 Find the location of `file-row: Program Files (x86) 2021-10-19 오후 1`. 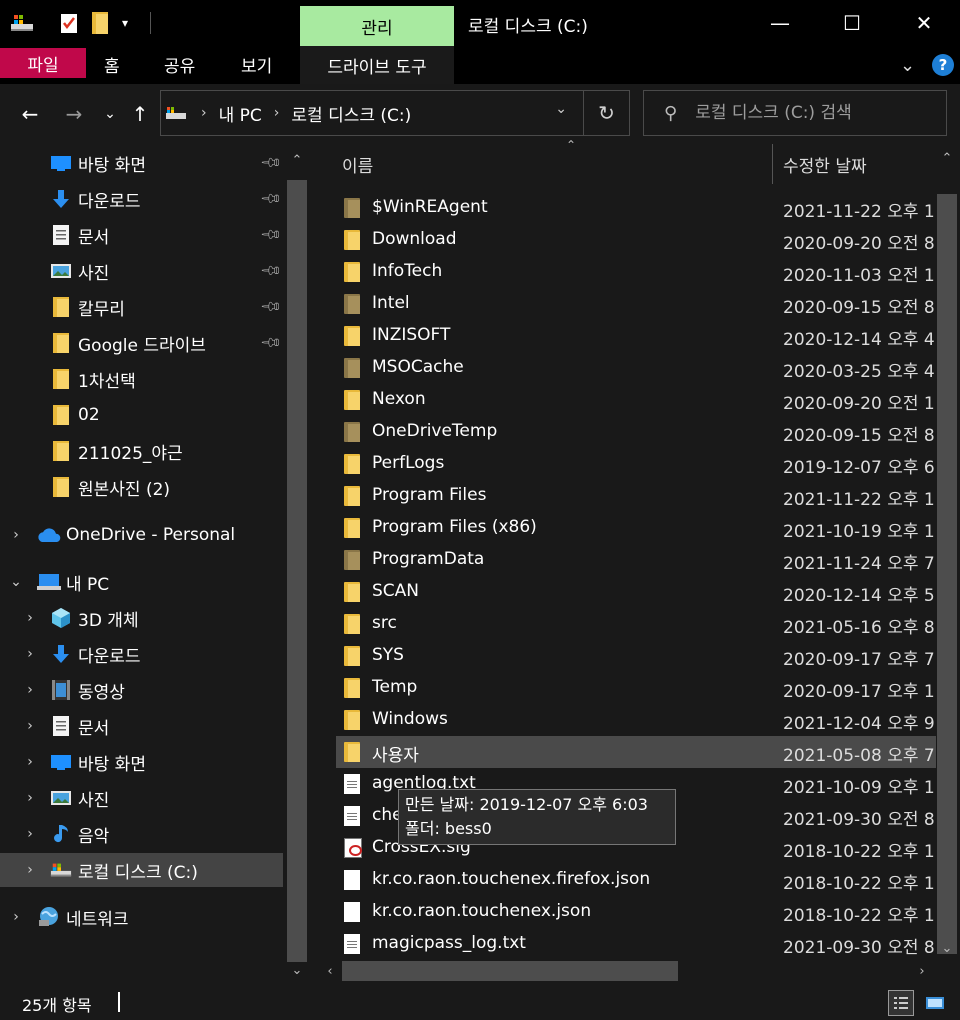

file-row: Program Files (x86) 2021-10-19 오후 1 is located at coordinates (636, 528).